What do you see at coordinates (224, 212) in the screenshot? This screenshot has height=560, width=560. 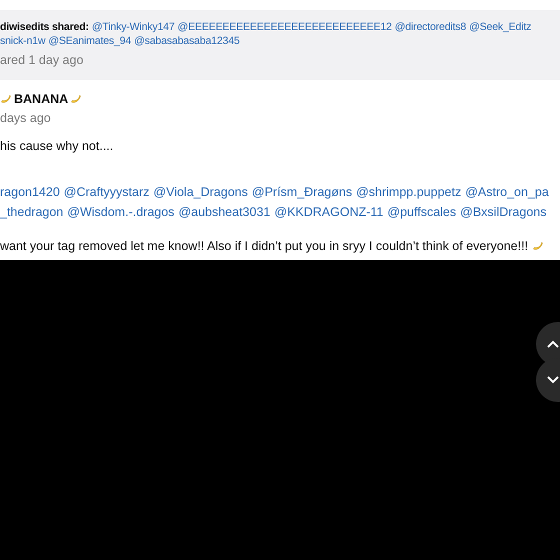 I see `mention-link: @aubsheat3031` at bounding box center [224, 212].